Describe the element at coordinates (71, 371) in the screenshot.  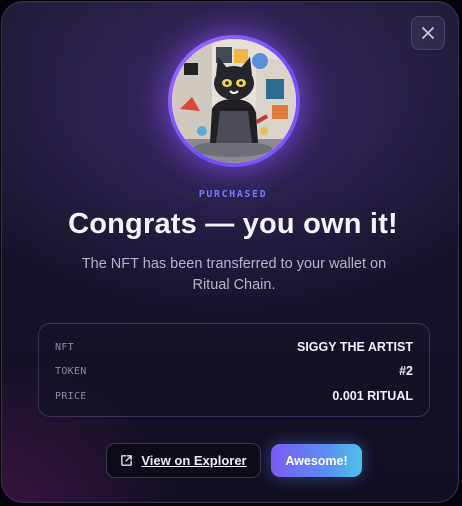
I see `detail-label: TOKEN` at that location.